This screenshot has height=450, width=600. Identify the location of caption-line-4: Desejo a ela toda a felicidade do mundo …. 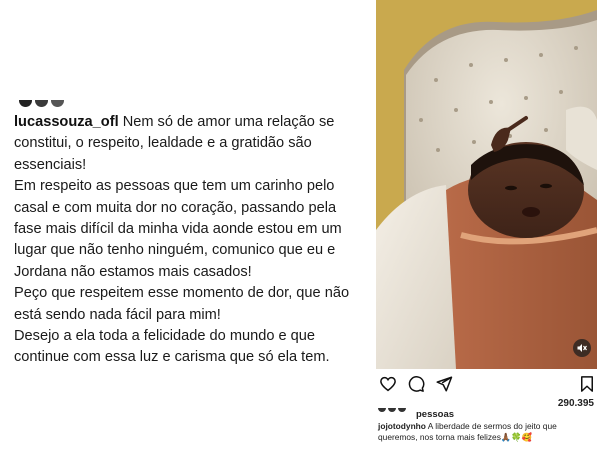
(172, 347).